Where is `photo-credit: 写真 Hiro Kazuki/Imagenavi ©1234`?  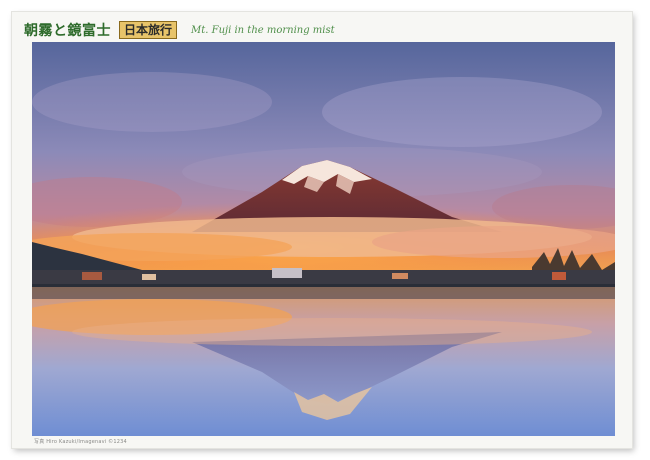 photo-credit: 写真 Hiro Kazuki/Imagenavi ©1234 is located at coordinates (80, 442).